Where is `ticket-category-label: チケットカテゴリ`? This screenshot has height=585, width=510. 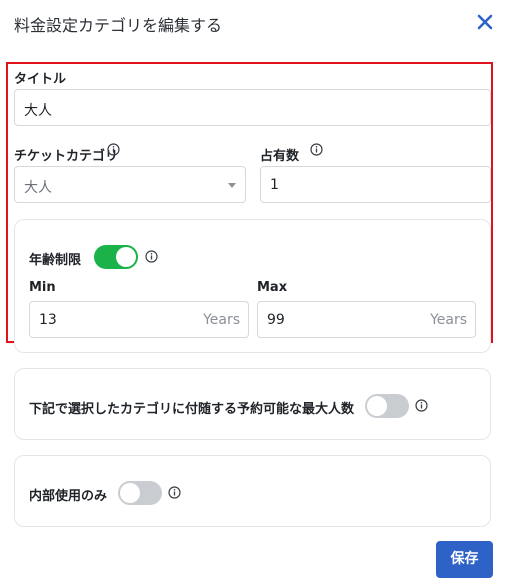 ticket-category-label: チケットカテゴリ is located at coordinates (66, 156).